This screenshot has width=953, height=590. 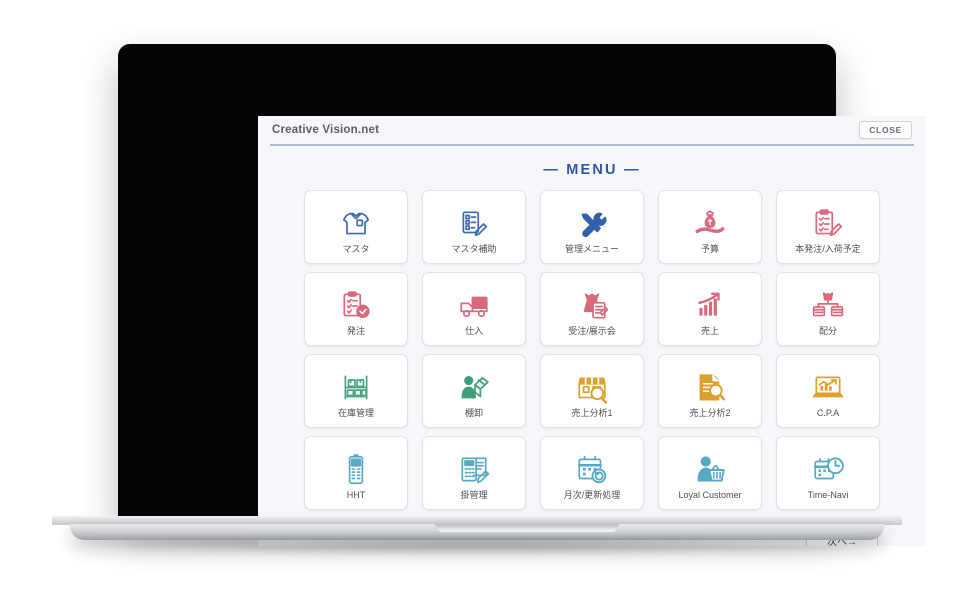 I want to click on menu-card-label: 管理メニュー, so click(x=591, y=248).